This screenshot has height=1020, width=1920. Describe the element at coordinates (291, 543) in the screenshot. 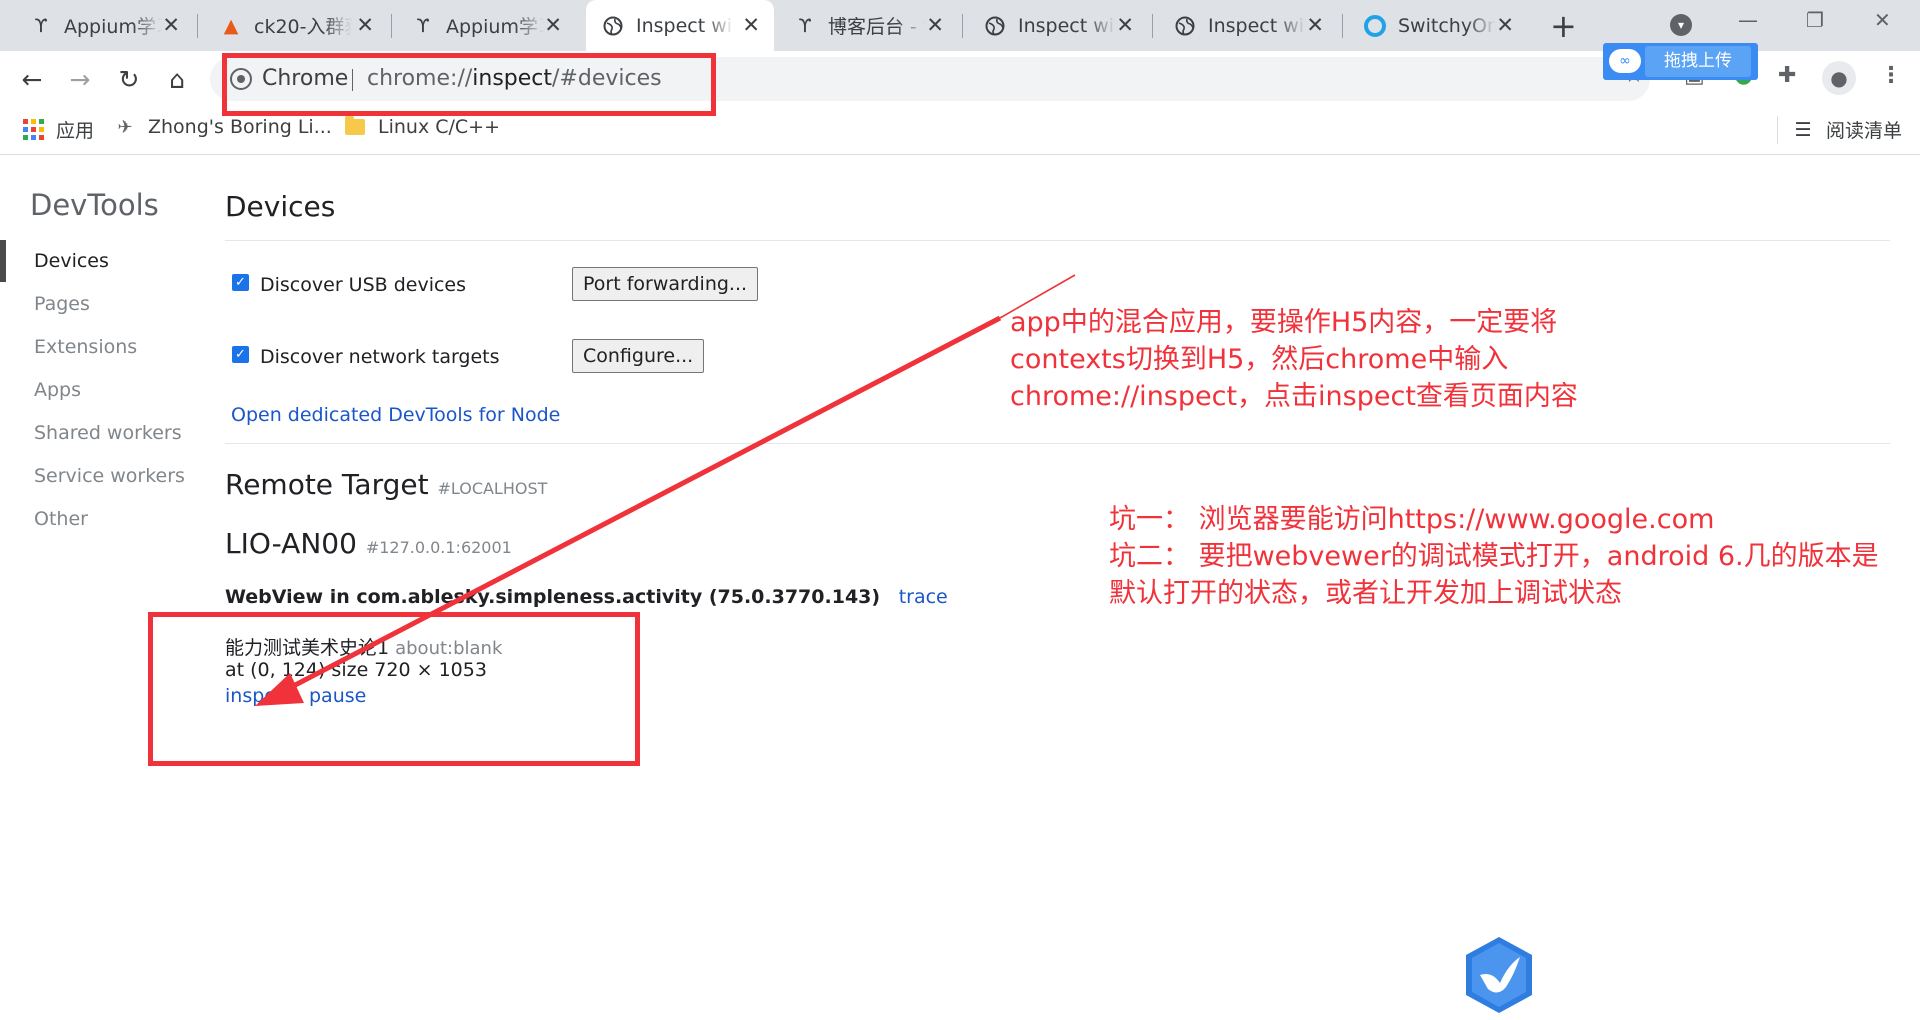

I see `device-name: LIO-AN00` at that location.